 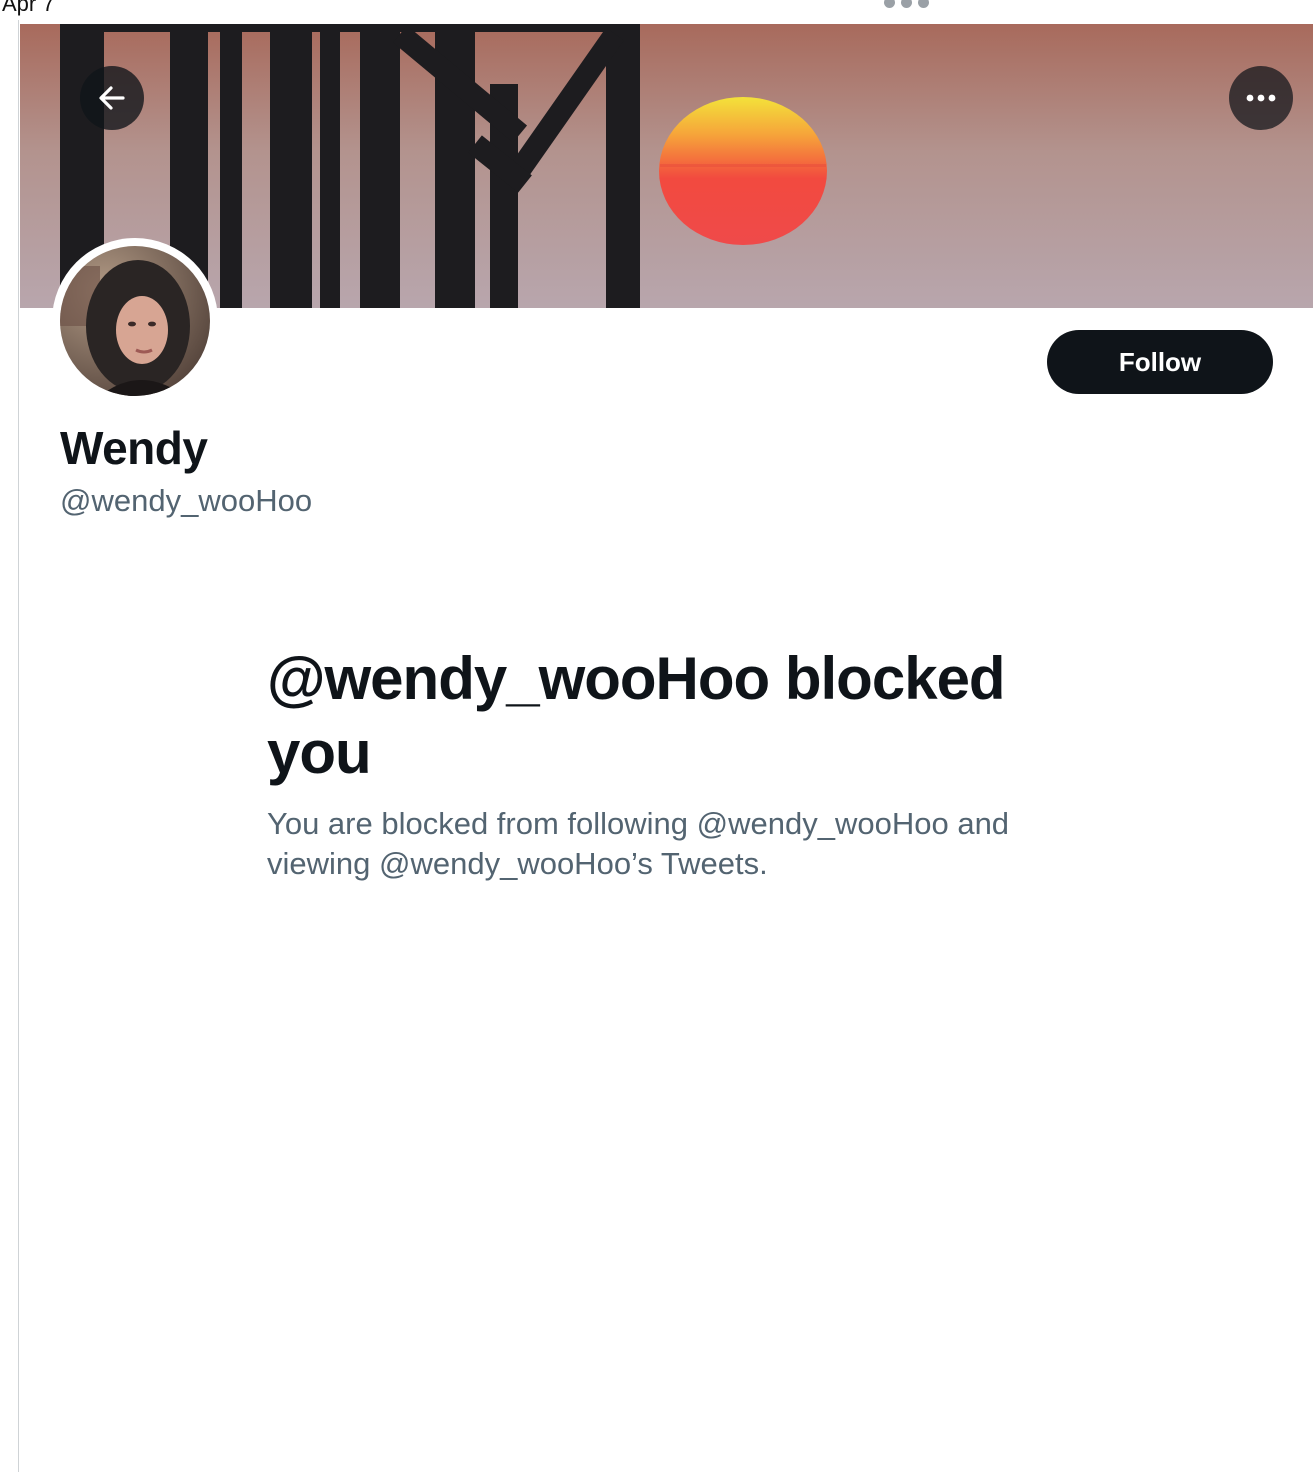 I want to click on avatar, so click(x=135, y=321).